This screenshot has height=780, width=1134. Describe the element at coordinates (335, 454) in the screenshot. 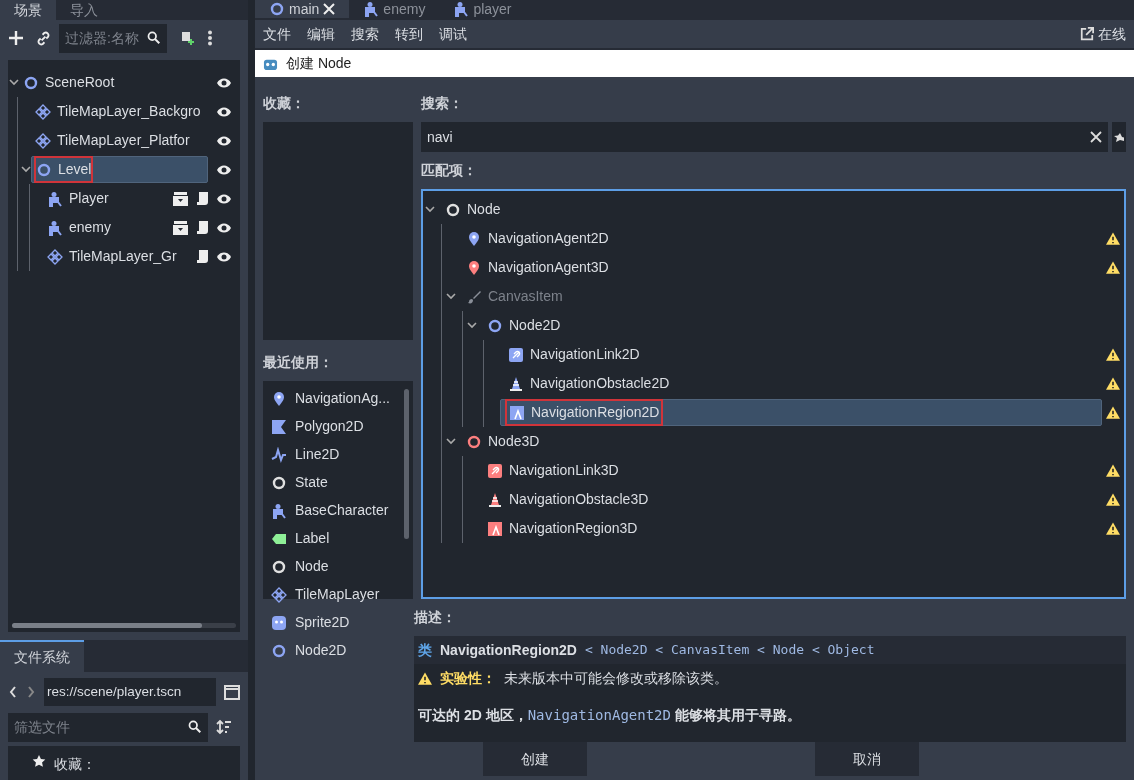

I see `list-item: Line2D` at that location.